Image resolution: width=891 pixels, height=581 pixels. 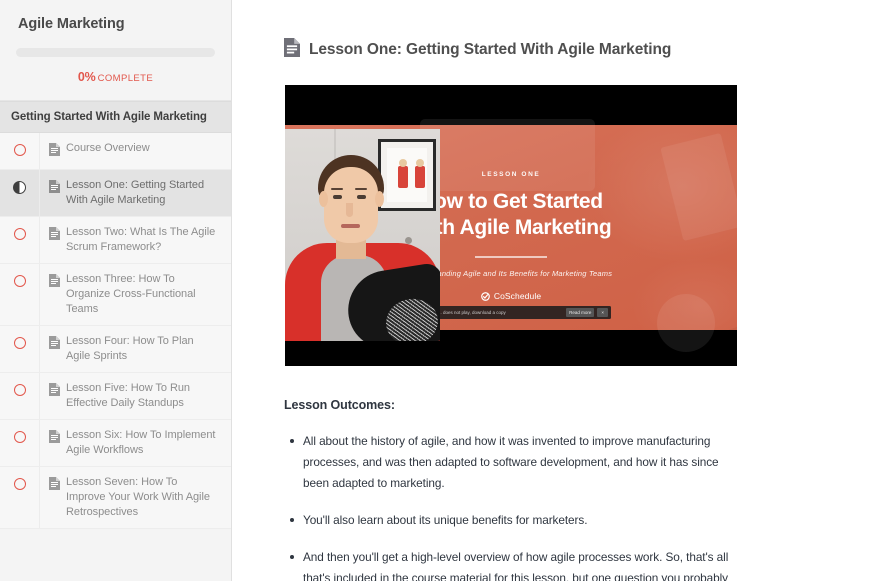 I want to click on close-icon: ×, so click(x=602, y=312).